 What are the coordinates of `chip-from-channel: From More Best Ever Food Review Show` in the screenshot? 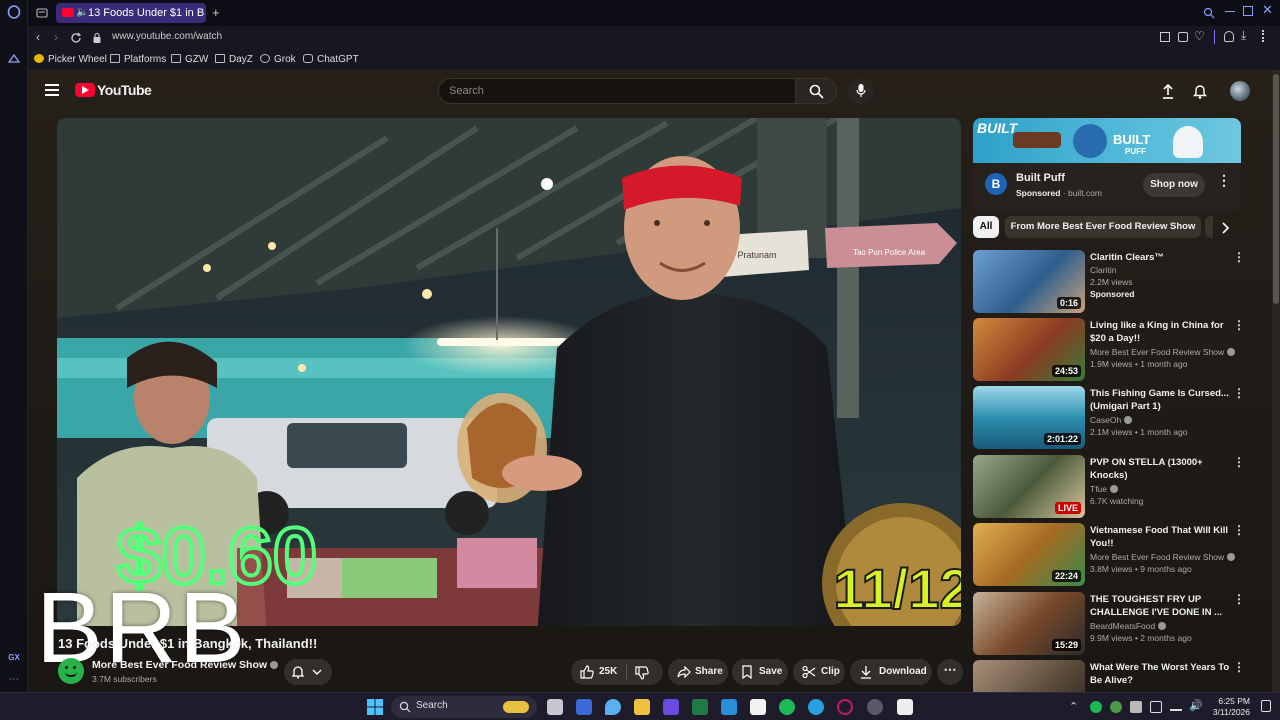 It's located at (1103, 227).